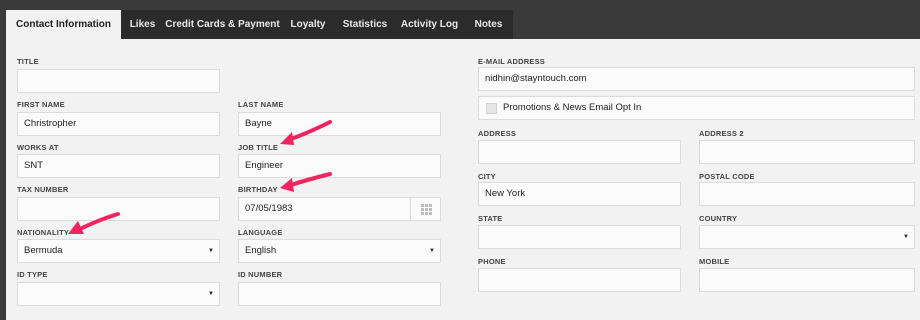  What do you see at coordinates (63, 24) in the screenshot?
I see `tab-contact-information: Contact Information` at bounding box center [63, 24].